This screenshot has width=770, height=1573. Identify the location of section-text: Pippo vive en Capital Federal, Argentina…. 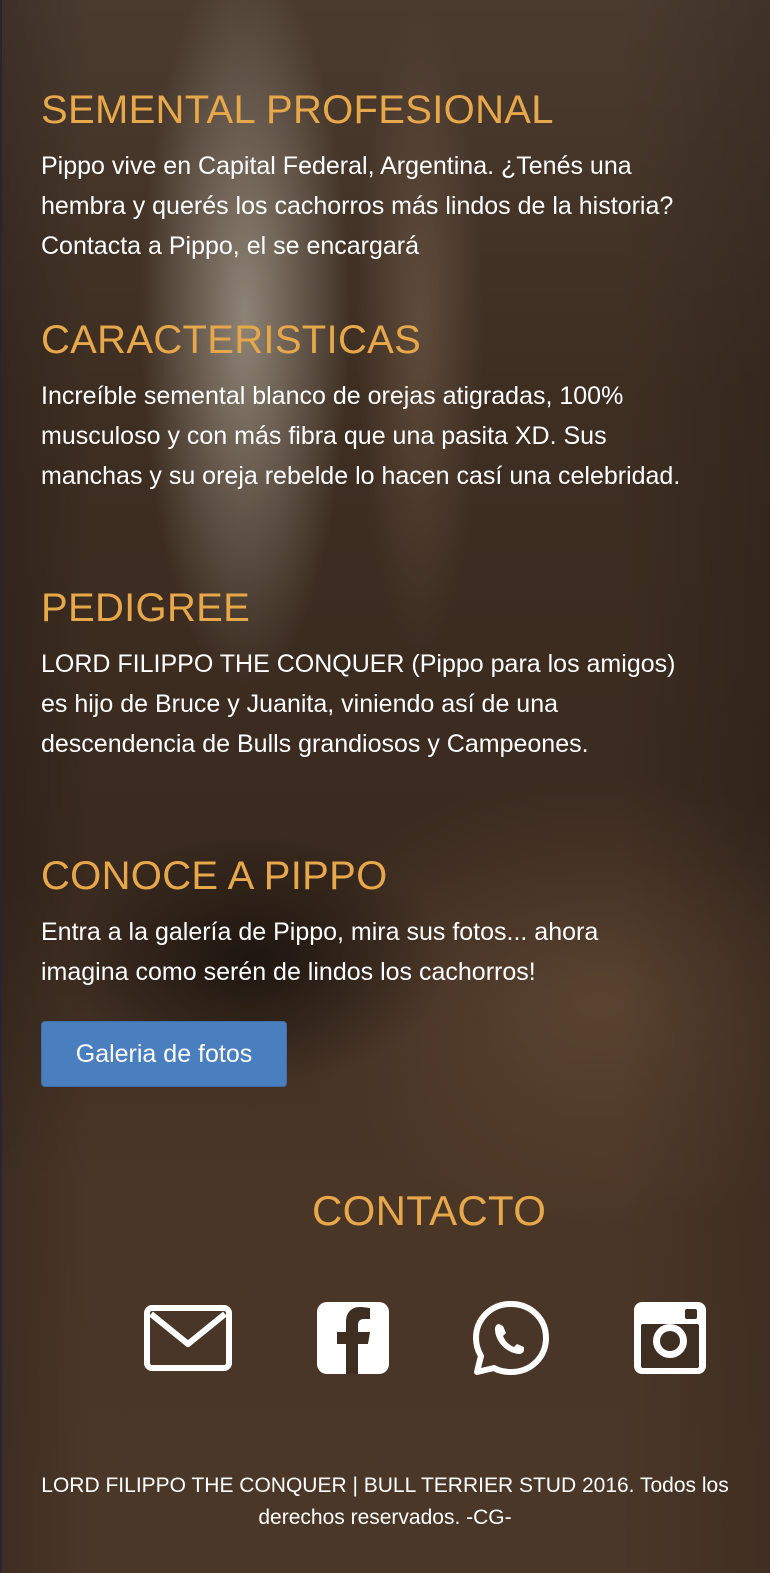
(357, 206).